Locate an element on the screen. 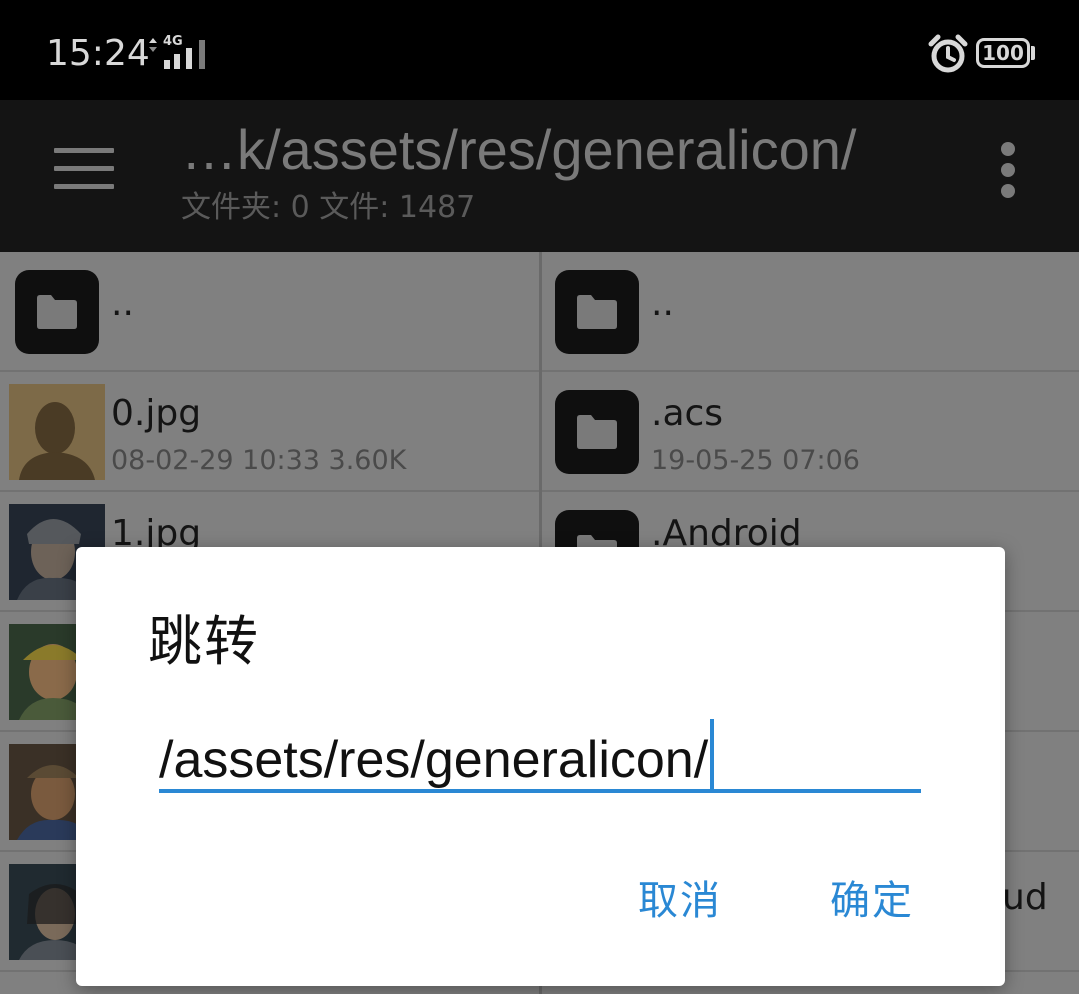 This screenshot has height=994, width=1079. file-meta: 08-02-29 10:33 3.60K is located at coordinates (259, 460).